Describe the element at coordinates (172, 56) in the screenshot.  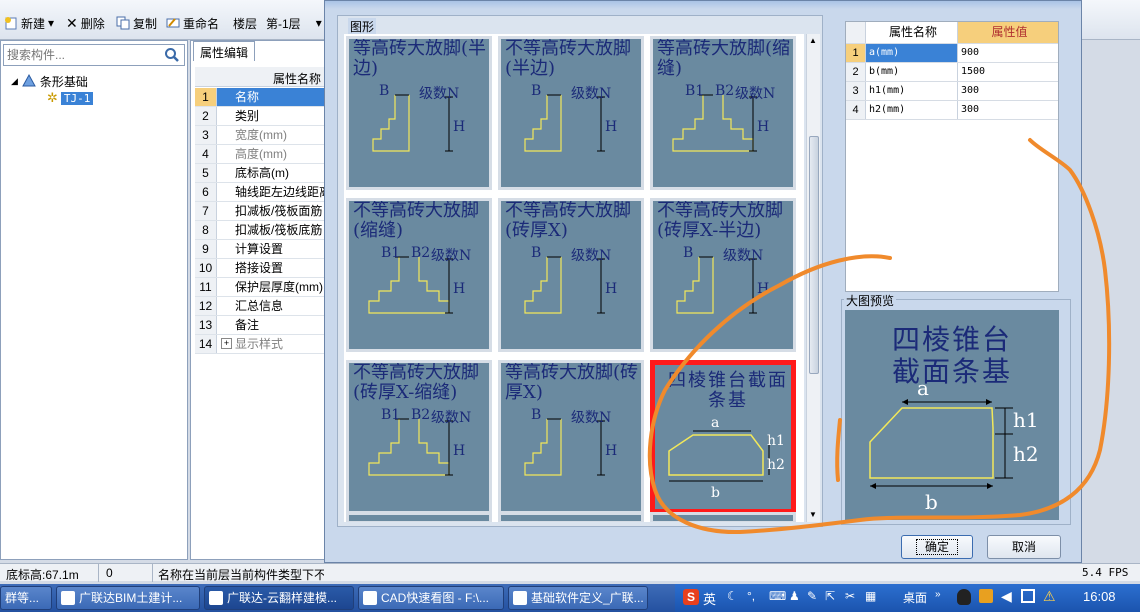
I see `search-icon` at that location.